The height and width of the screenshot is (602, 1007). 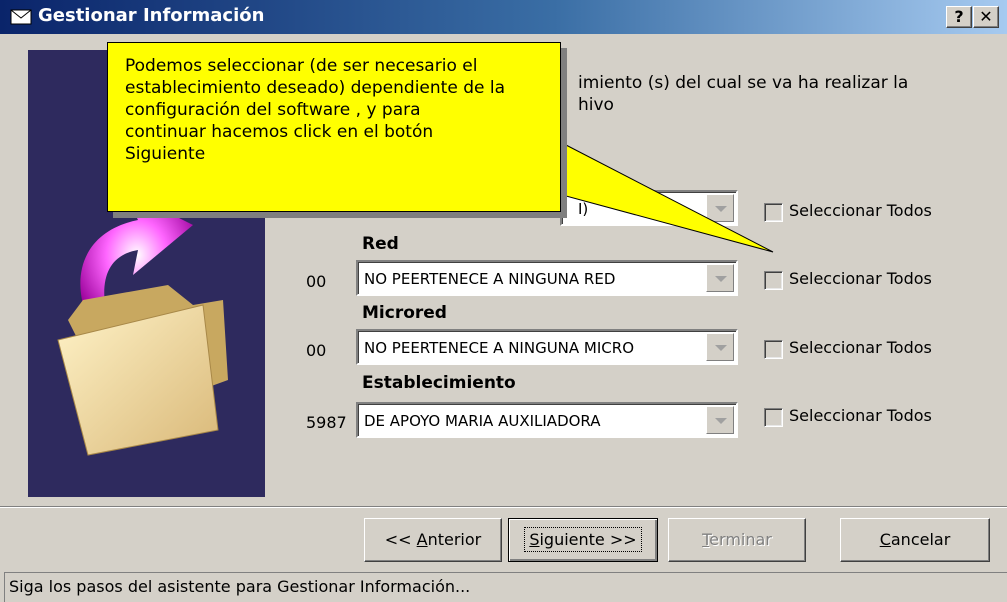 I want to click on establecimiento-select-value: DE APOYO MARIA AUXILIADORA, so click(x=482, y=421).